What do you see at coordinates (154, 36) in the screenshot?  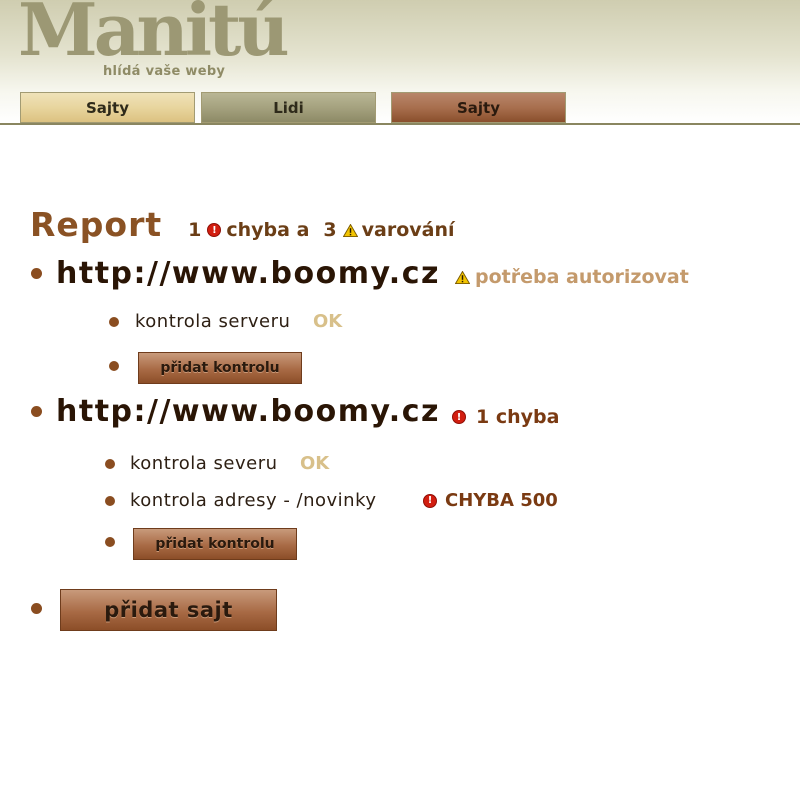 I see `logo: Manitú` at bounding box center [154, 36].